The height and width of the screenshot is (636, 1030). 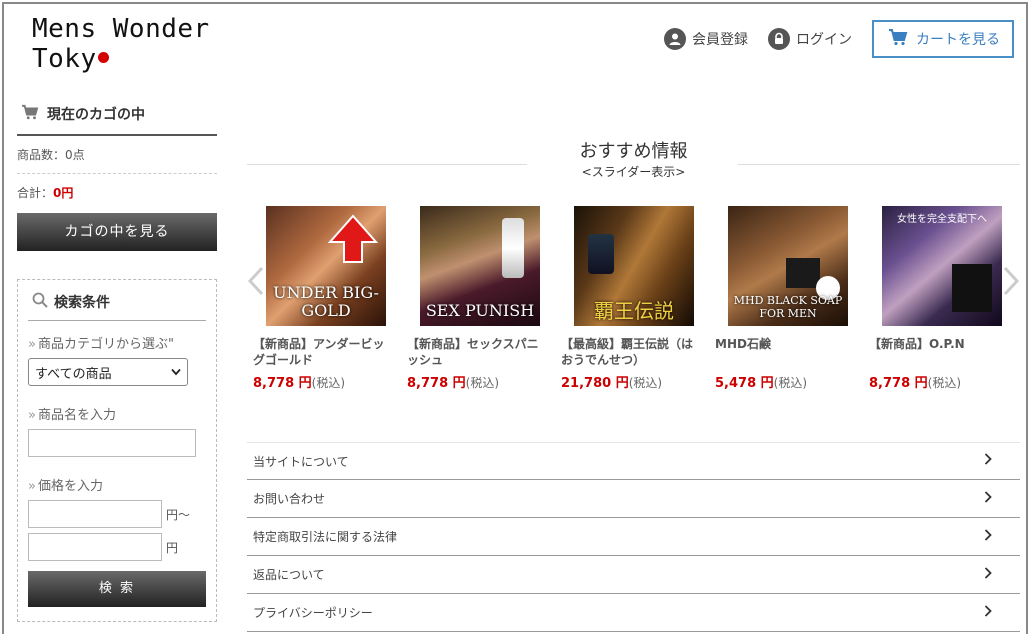 I want to click on link-about: 当サイトについて, so click(x=633, y=461).